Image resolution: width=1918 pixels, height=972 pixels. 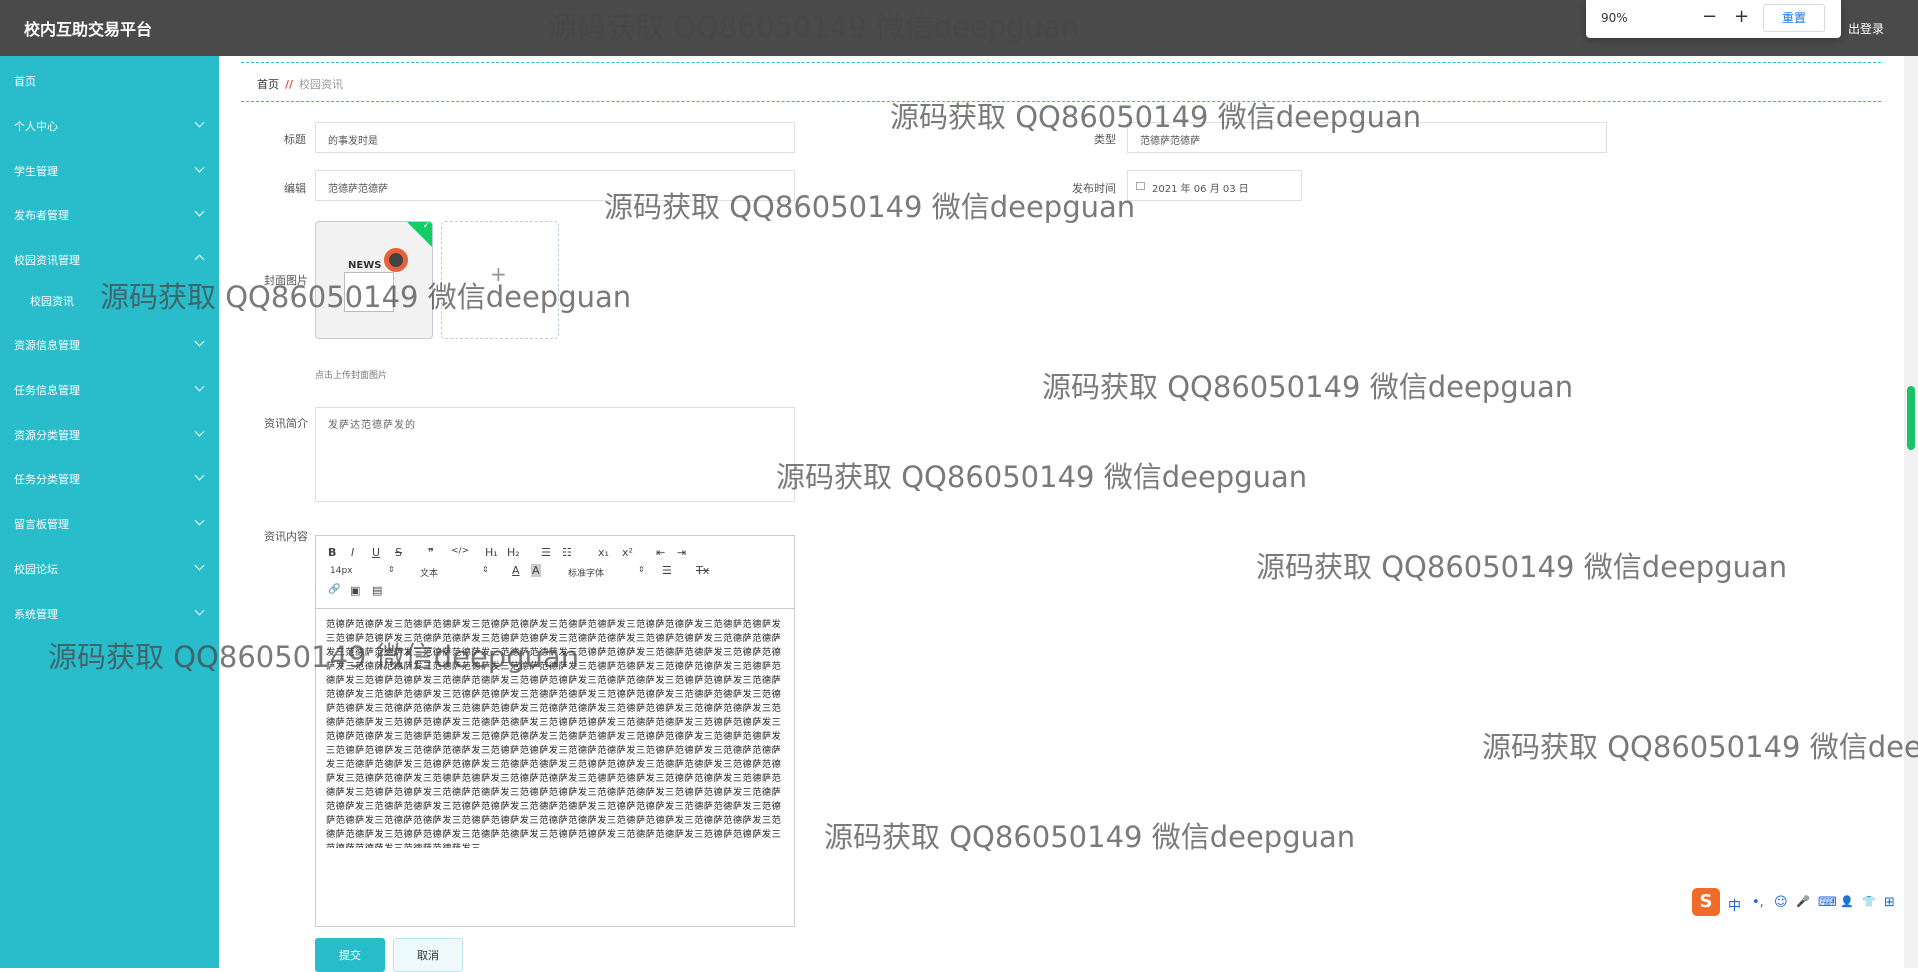 What do you see at coordinates (47, 479) in the screenshot?
I see `sidebar-item-label: 任务分类管理` at bounding box center [47, 479].